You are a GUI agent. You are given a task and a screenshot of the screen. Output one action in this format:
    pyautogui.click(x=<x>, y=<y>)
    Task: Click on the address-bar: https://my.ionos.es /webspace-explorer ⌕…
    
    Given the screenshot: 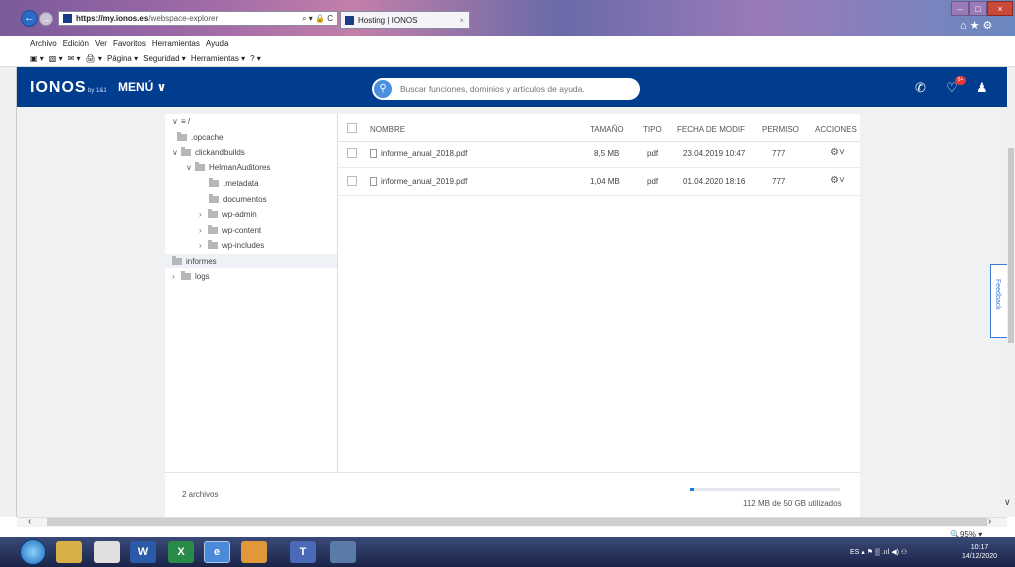 What is the action you would take?
    pyautogui.click(x=198, y=18)
    